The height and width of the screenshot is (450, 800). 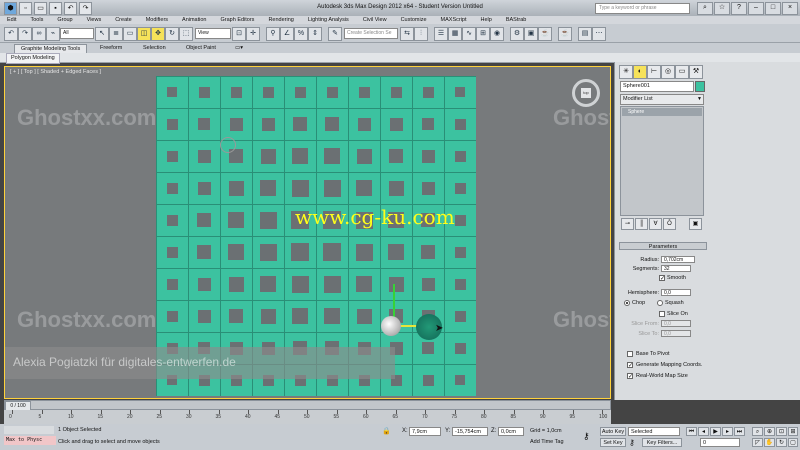 I want to click on field-of-view-icon: ◸, so click(x=757, y=442).